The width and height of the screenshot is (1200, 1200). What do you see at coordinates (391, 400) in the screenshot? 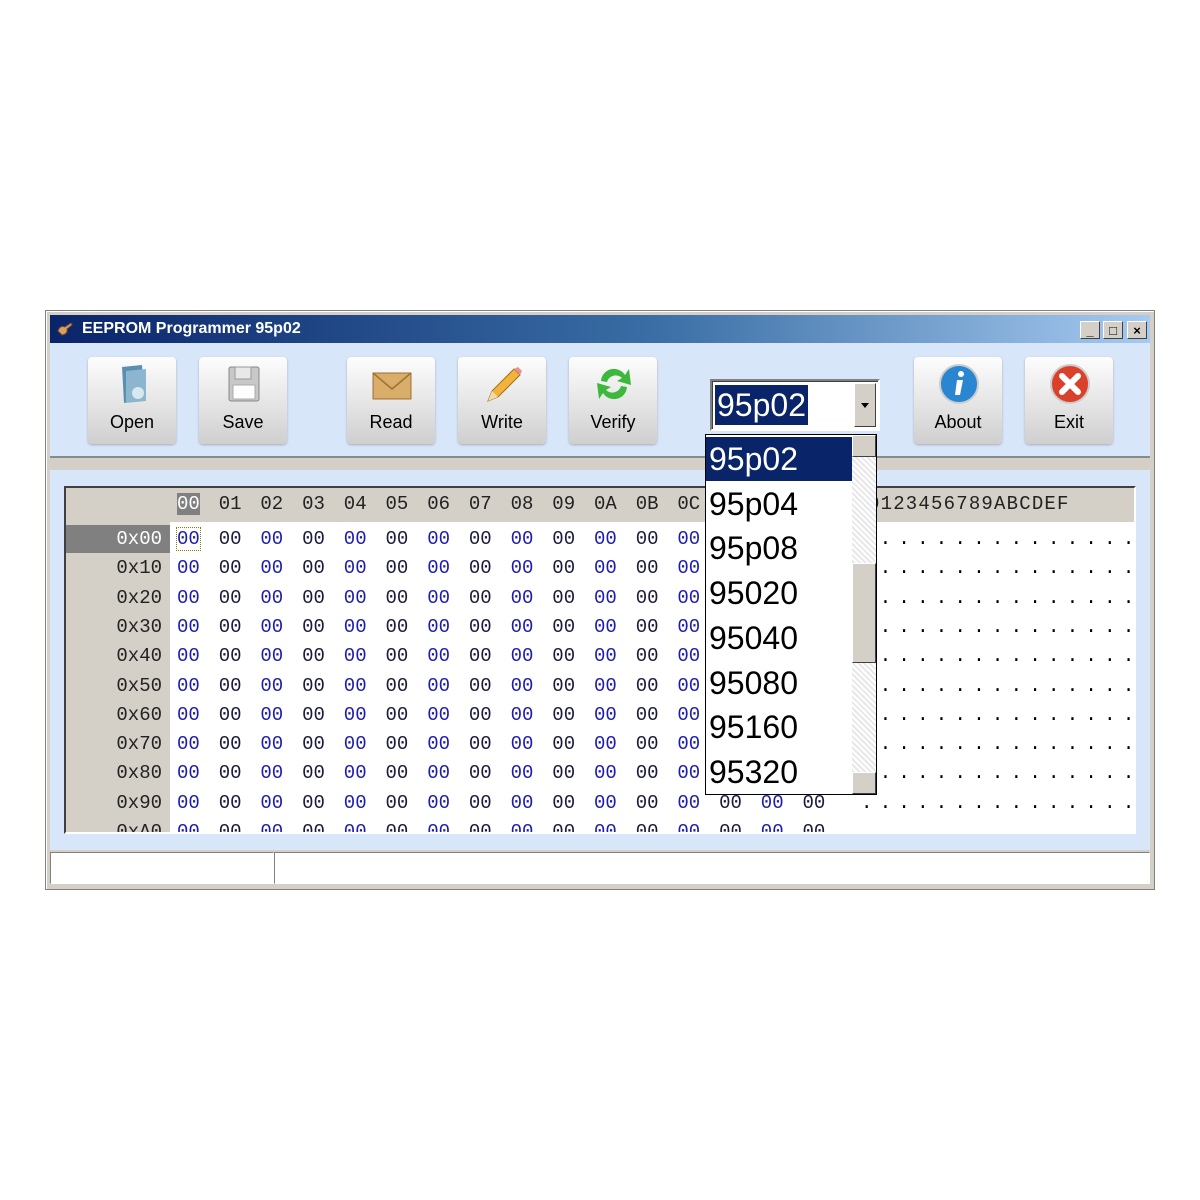
I see `read-button: Read` at bounding box center [391, 400].